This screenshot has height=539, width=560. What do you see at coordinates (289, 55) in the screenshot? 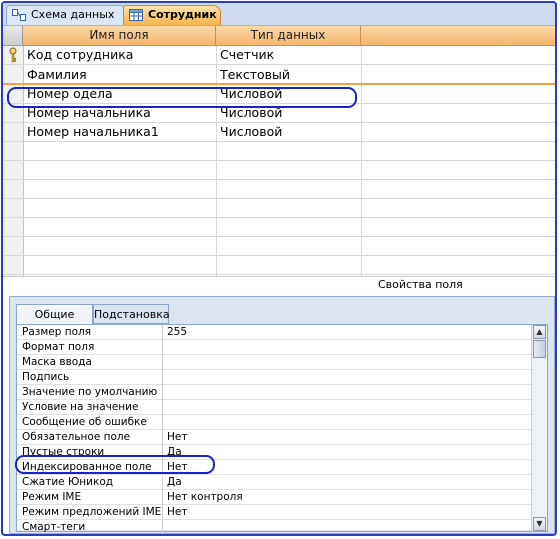
I see `data-type-cell: Счетчик` at bounding box center [289, 55].